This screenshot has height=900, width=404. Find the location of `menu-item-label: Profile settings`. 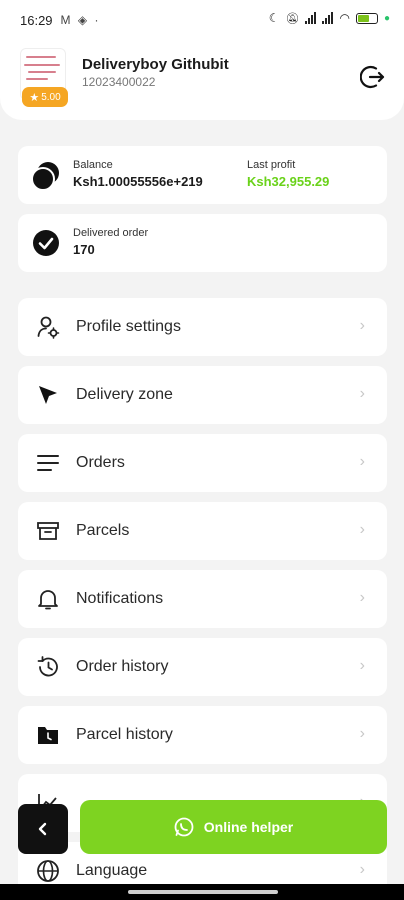

menu-item-label: Profile settings is located at coordinates (128, 326).